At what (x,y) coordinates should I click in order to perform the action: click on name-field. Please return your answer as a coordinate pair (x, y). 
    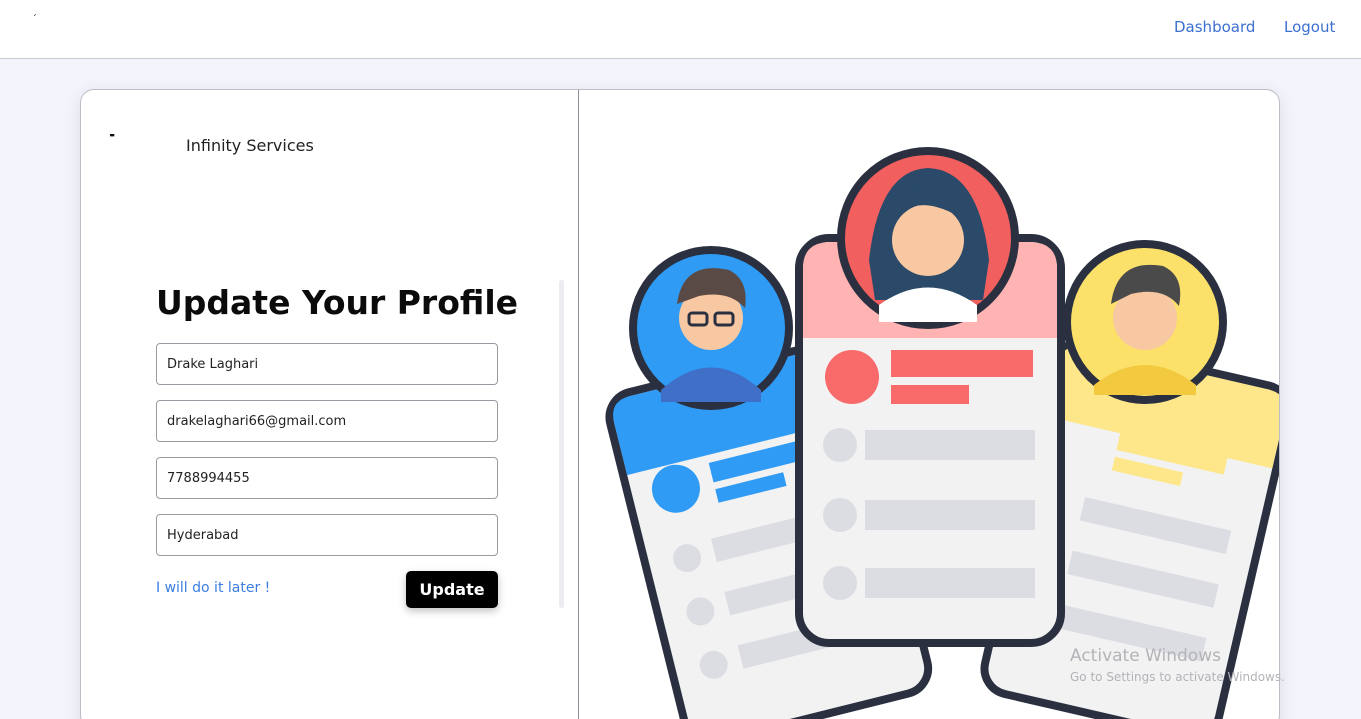
    Looking at the image, I should click on (327, 364).